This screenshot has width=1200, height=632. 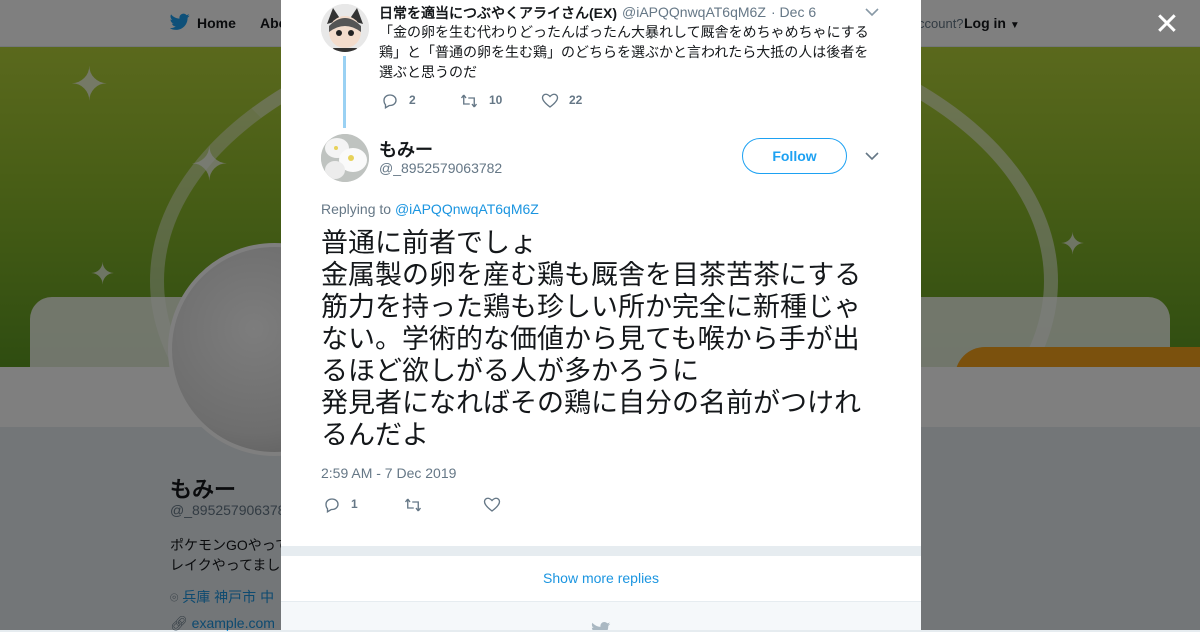 I want to click on replying-prefix: Replying to, so click(x=356, y=209).